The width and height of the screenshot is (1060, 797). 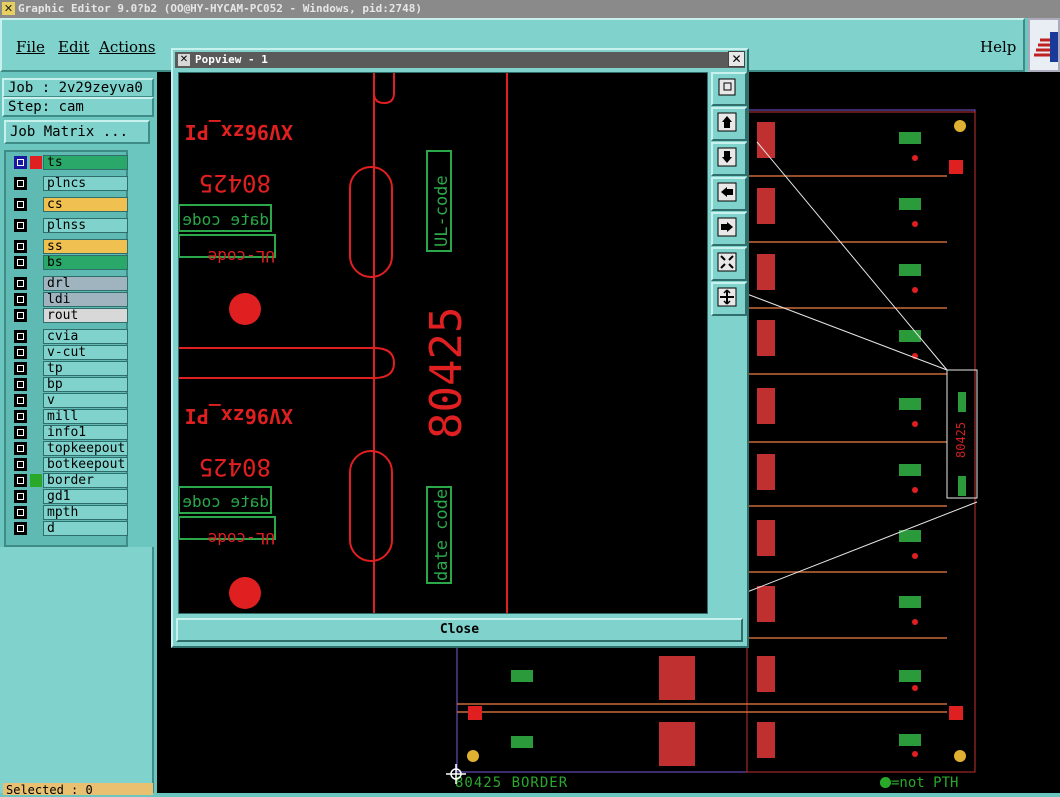 I want to click on arrow-up-icon, so click(x=729, y=124).